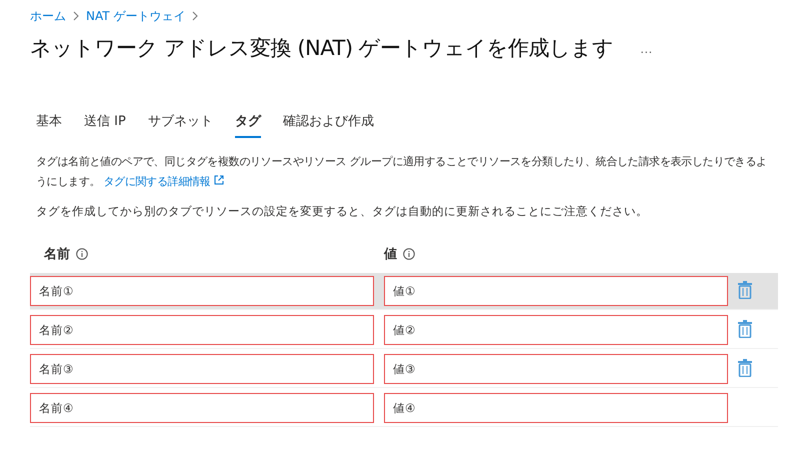  Describe the element at coordinates (402, 172) in the screenshot. I see `description-text: タグは名前と値のペアで、同じタグを複数のリソースやリソース グループに適用することでリソースを分類したり、統合した請求を表示したりできるようにします。 タグに関する詳細情報` at that location.